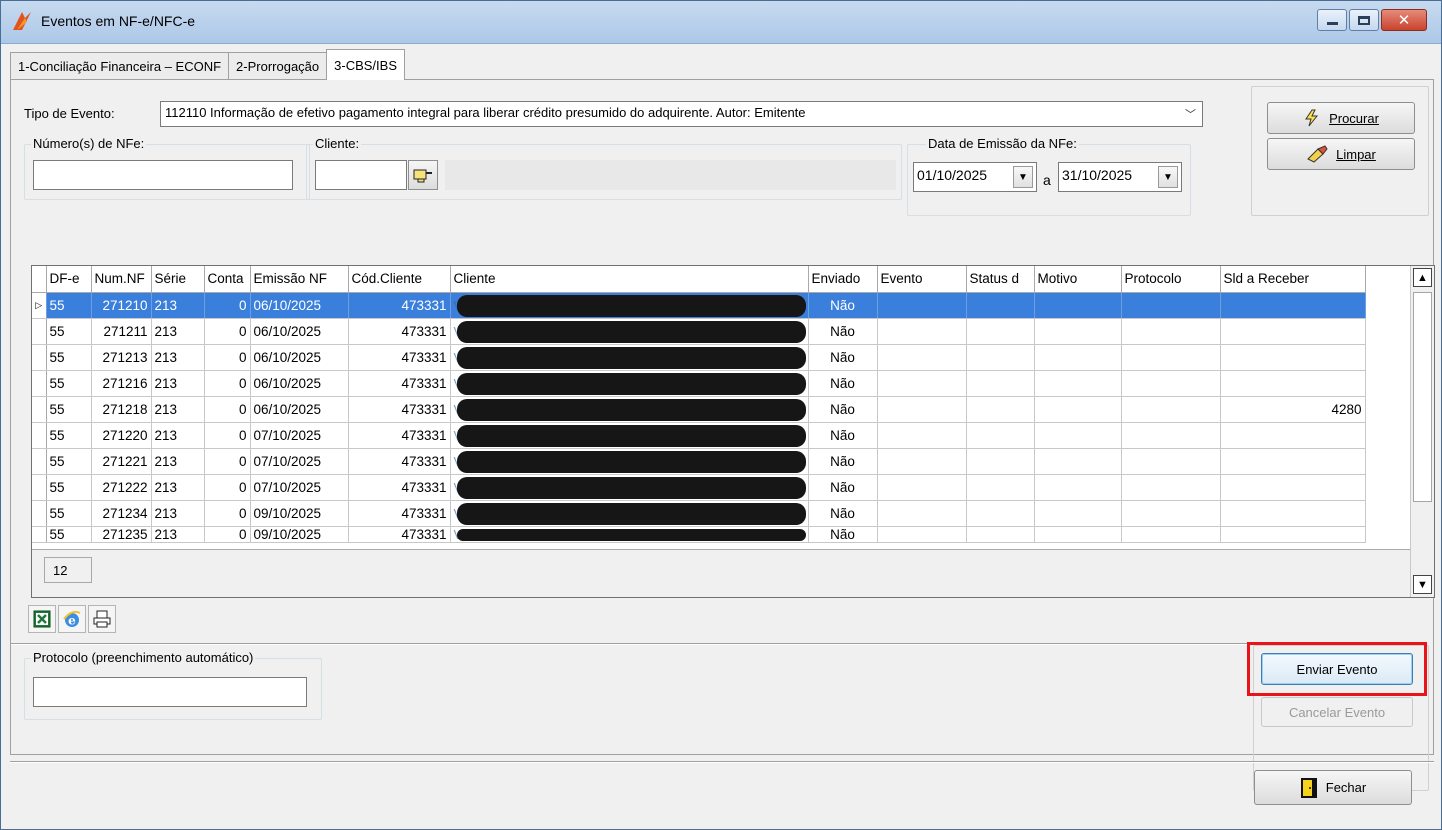 The image size is (1442, 830). What do you see at coordinates (922, 279) in the screenshot?
I see `column-header: Evento` at bounding box center [922, 279].